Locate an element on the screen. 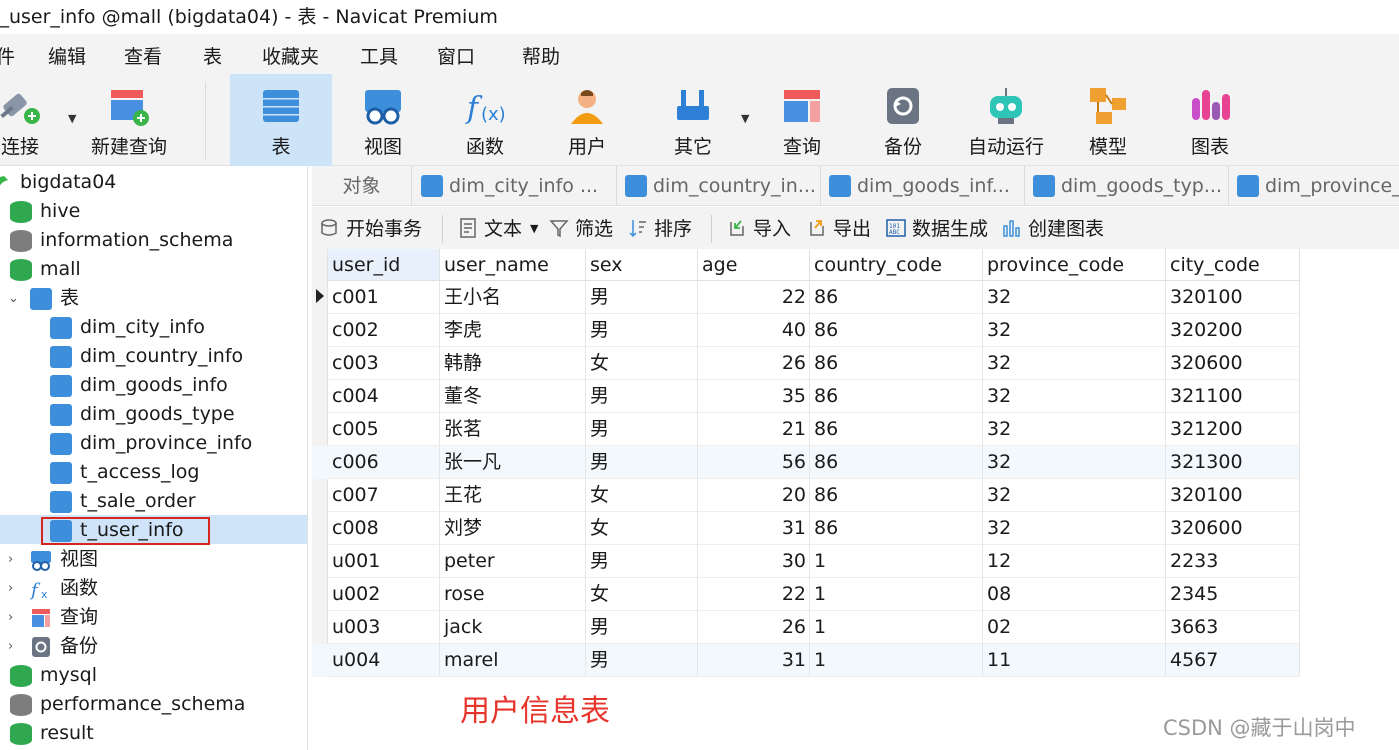 This screenshot has height=750, width=1399. cell-user-id: c007 is located at coordinates (384, 495).